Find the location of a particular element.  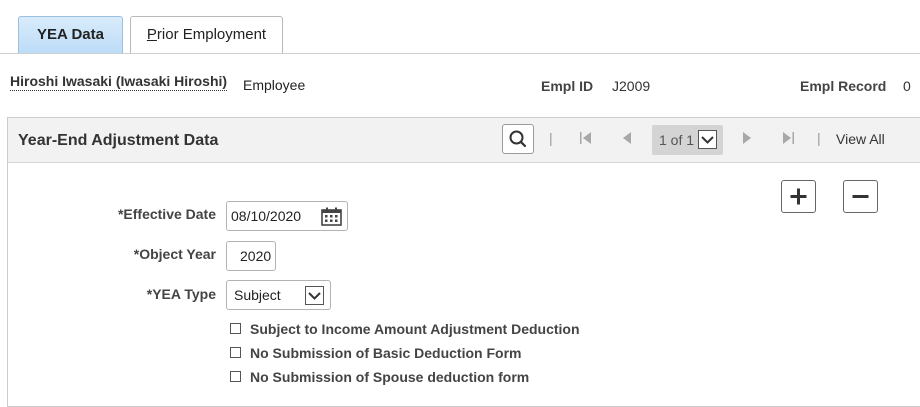

first-page-icon is located at coordinates (586, 138).